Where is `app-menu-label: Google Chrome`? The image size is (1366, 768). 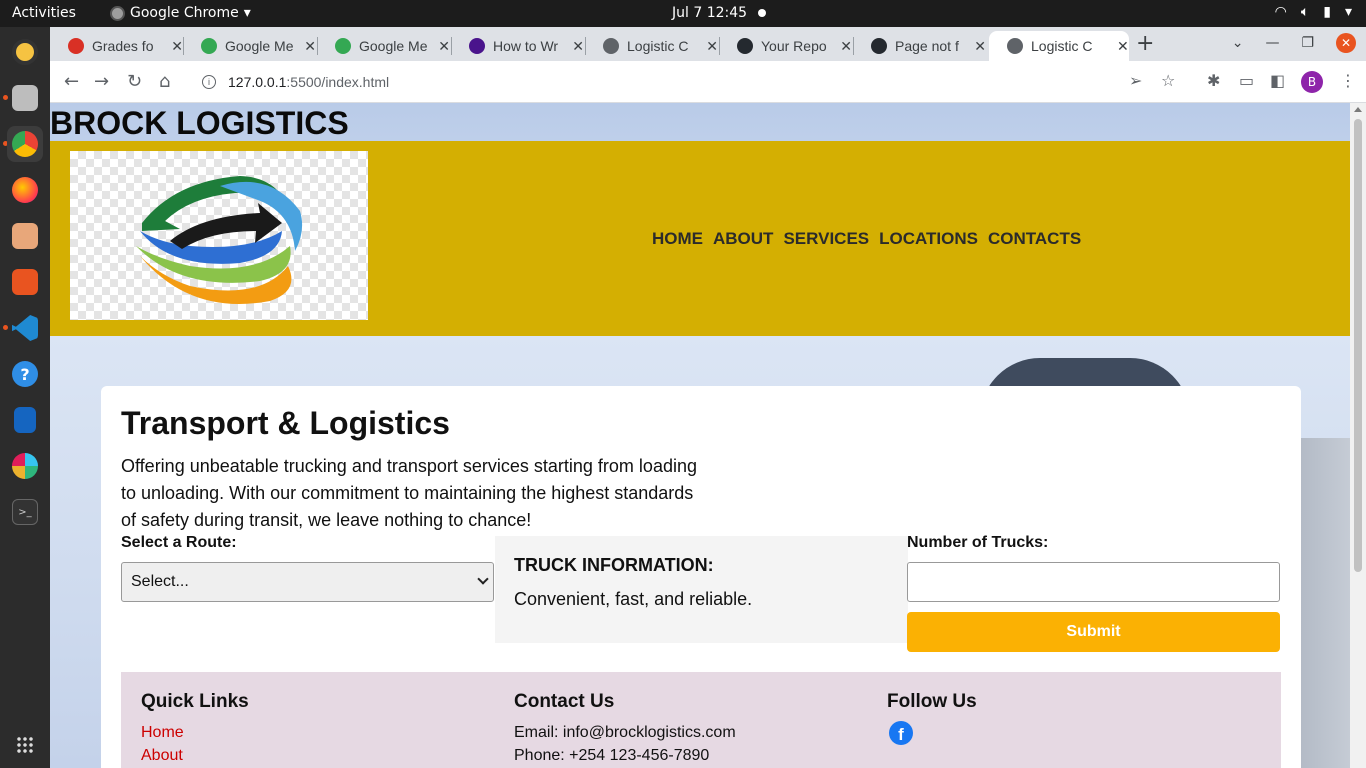 app-menu-label: Google Chrome is located at coordinates (184, 13).